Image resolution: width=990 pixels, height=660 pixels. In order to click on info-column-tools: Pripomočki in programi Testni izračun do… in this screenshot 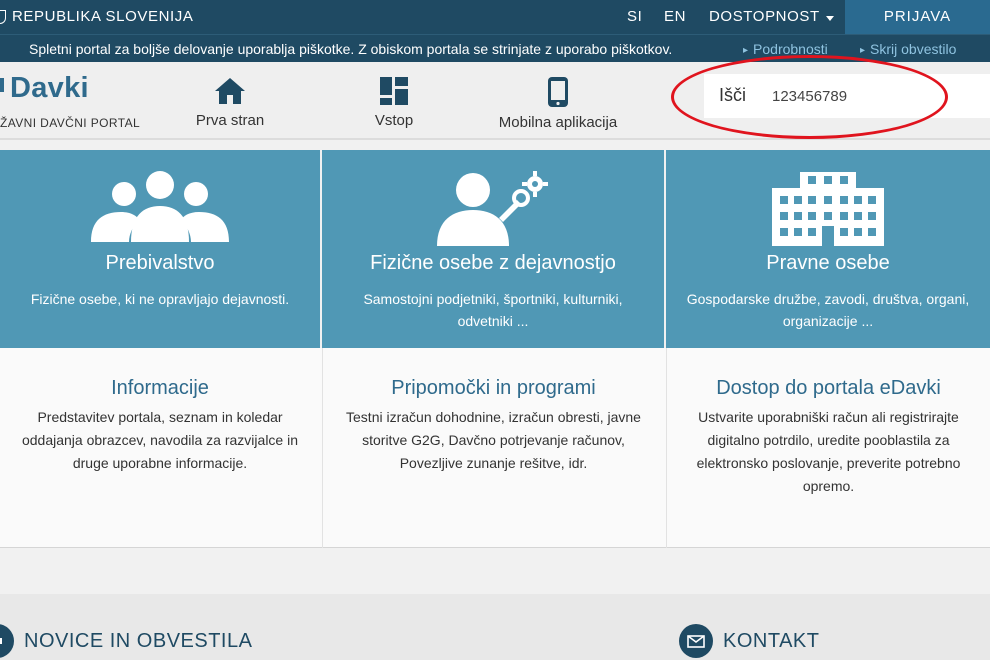, I will do `click(493, 448)`.